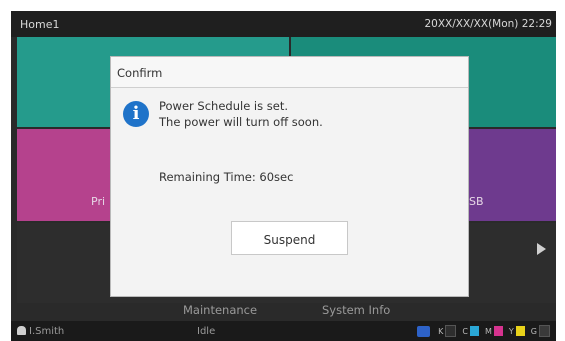  What do you see at coordinates (241, 122) in the screenshot?
I see `dialog-message-line2: The power will turn off soon.` at bounding box center [241, 122].